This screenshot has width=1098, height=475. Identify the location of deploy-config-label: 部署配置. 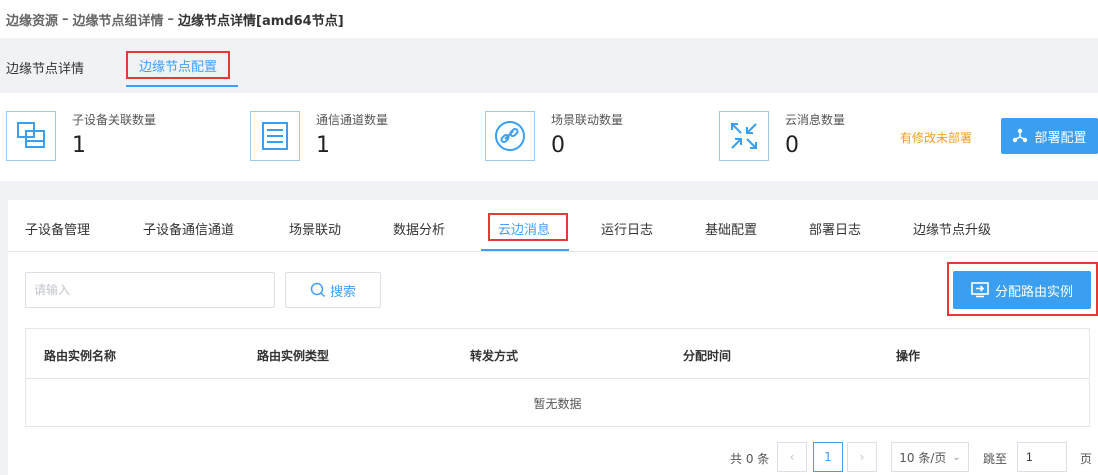
(1060, 138).